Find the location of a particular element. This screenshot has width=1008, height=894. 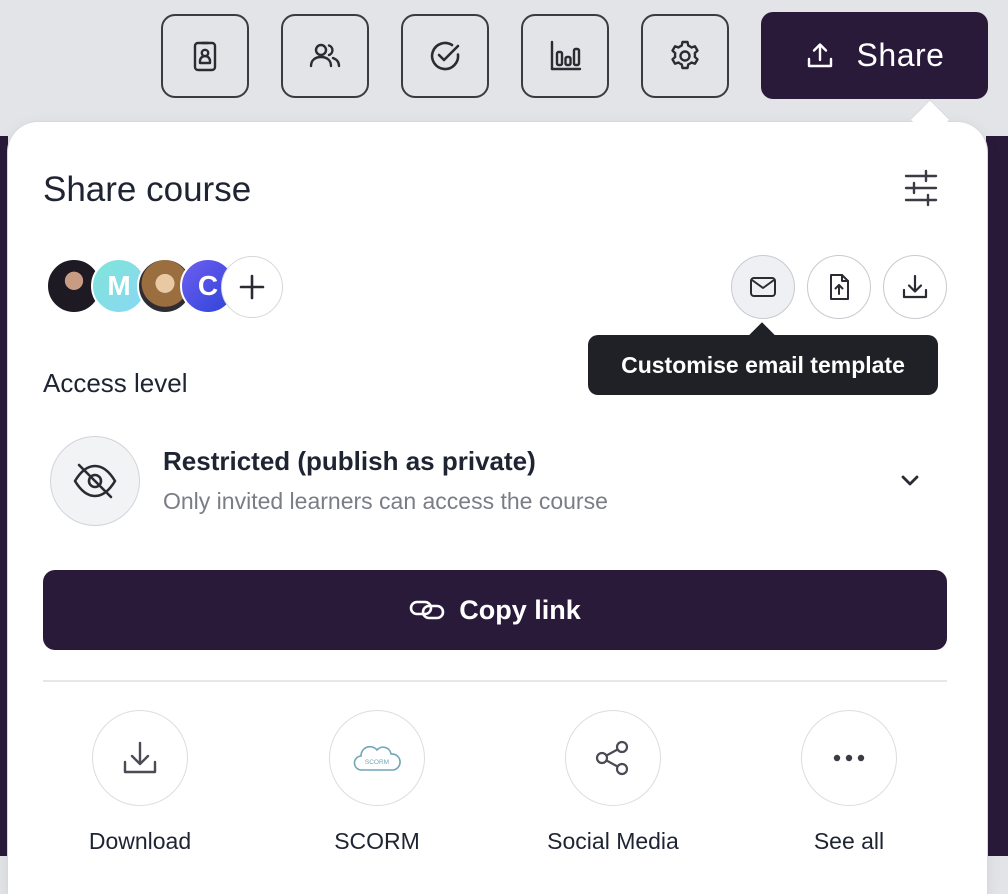

mail-icon is located at coordinates (763, 287).